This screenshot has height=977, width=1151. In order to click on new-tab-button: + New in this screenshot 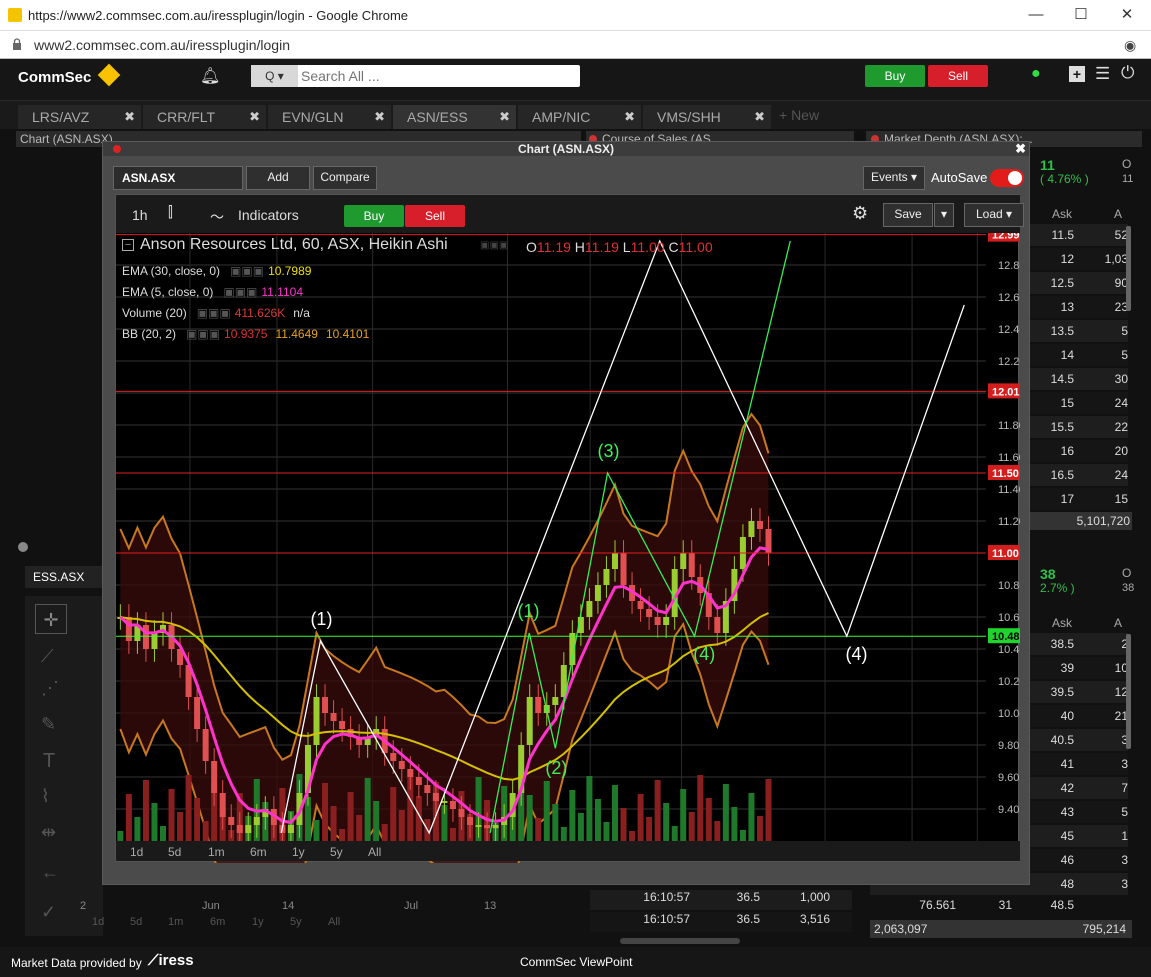, I will do `click(799, 115)`.